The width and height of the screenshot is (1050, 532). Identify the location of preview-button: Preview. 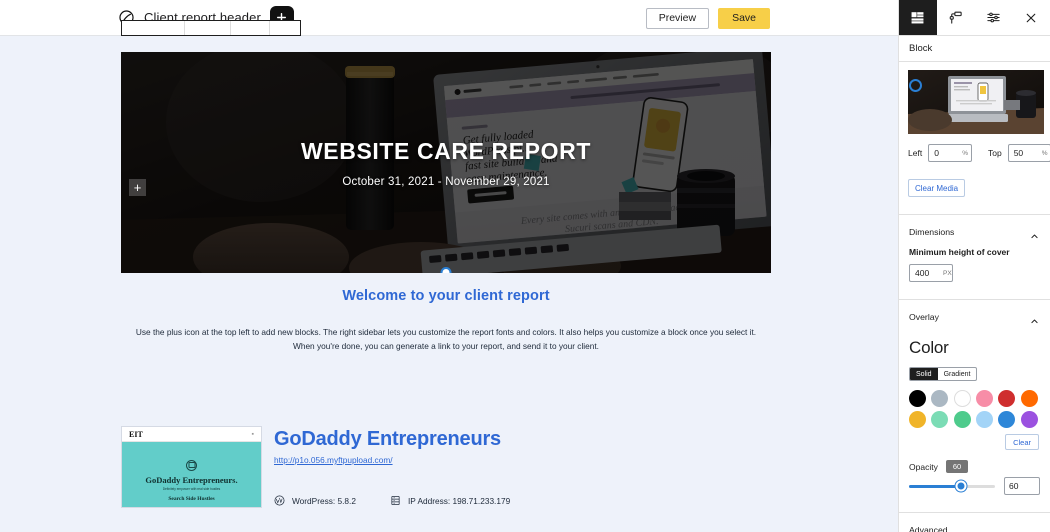
(677, 18).